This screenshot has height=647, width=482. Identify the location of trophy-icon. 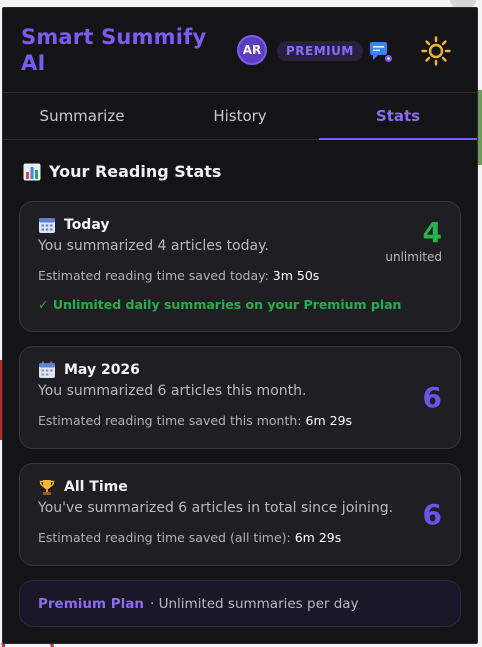
(47, 487).